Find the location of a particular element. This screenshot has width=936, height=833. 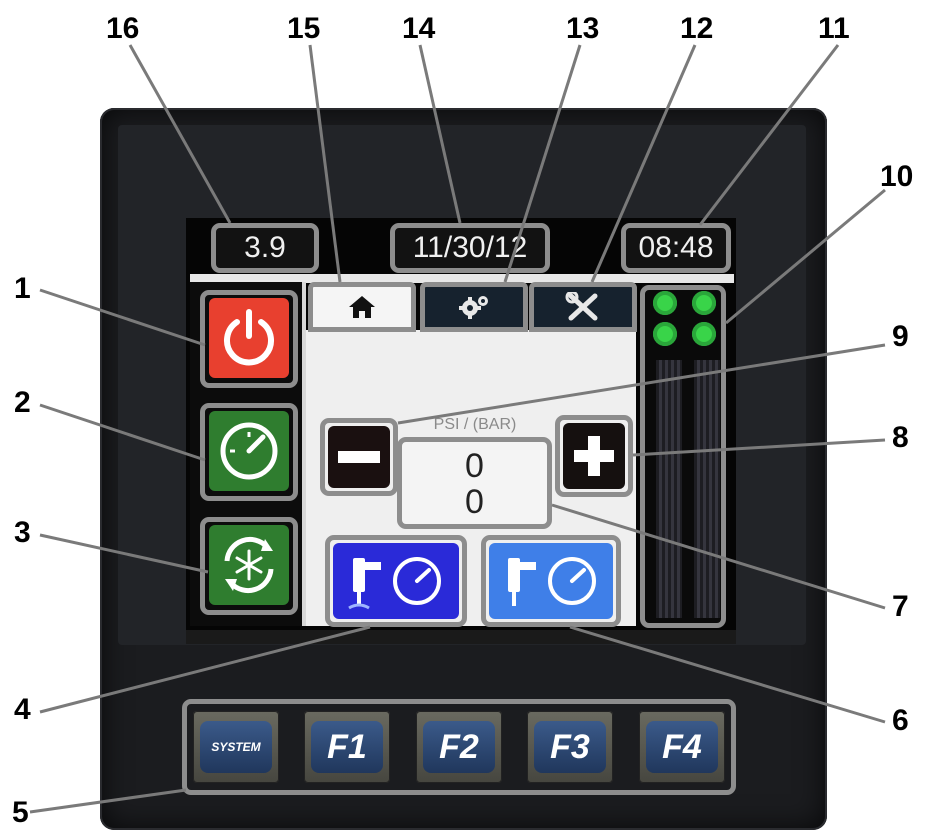

f4-key: F4 is located at coordinates (682, 747).